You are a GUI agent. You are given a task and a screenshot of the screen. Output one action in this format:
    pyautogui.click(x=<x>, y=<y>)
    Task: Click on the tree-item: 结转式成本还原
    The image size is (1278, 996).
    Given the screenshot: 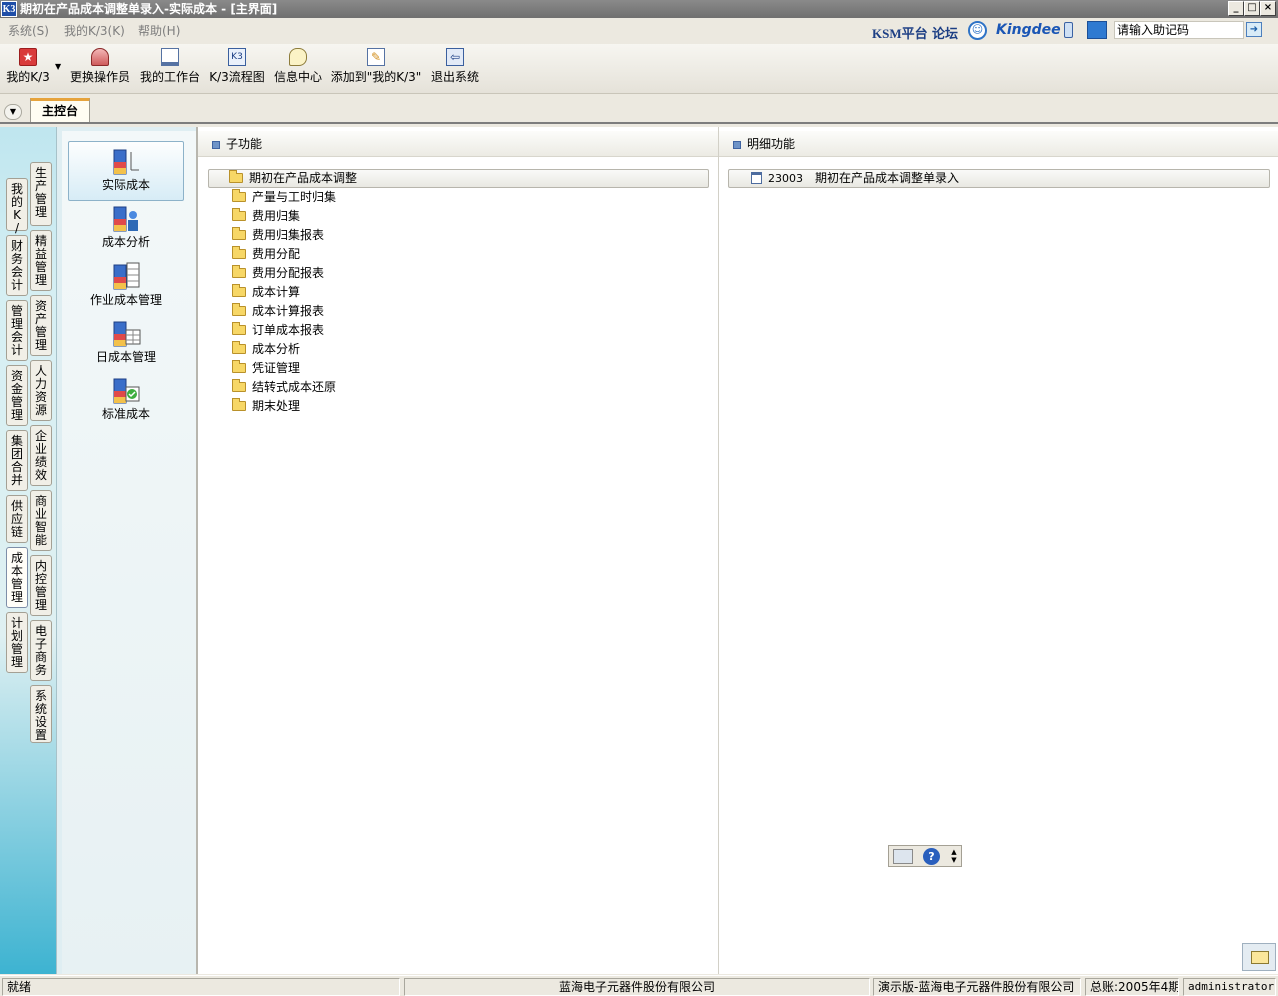 What is the action you would take?
    pyautogui.click(x=284, y=387)
    